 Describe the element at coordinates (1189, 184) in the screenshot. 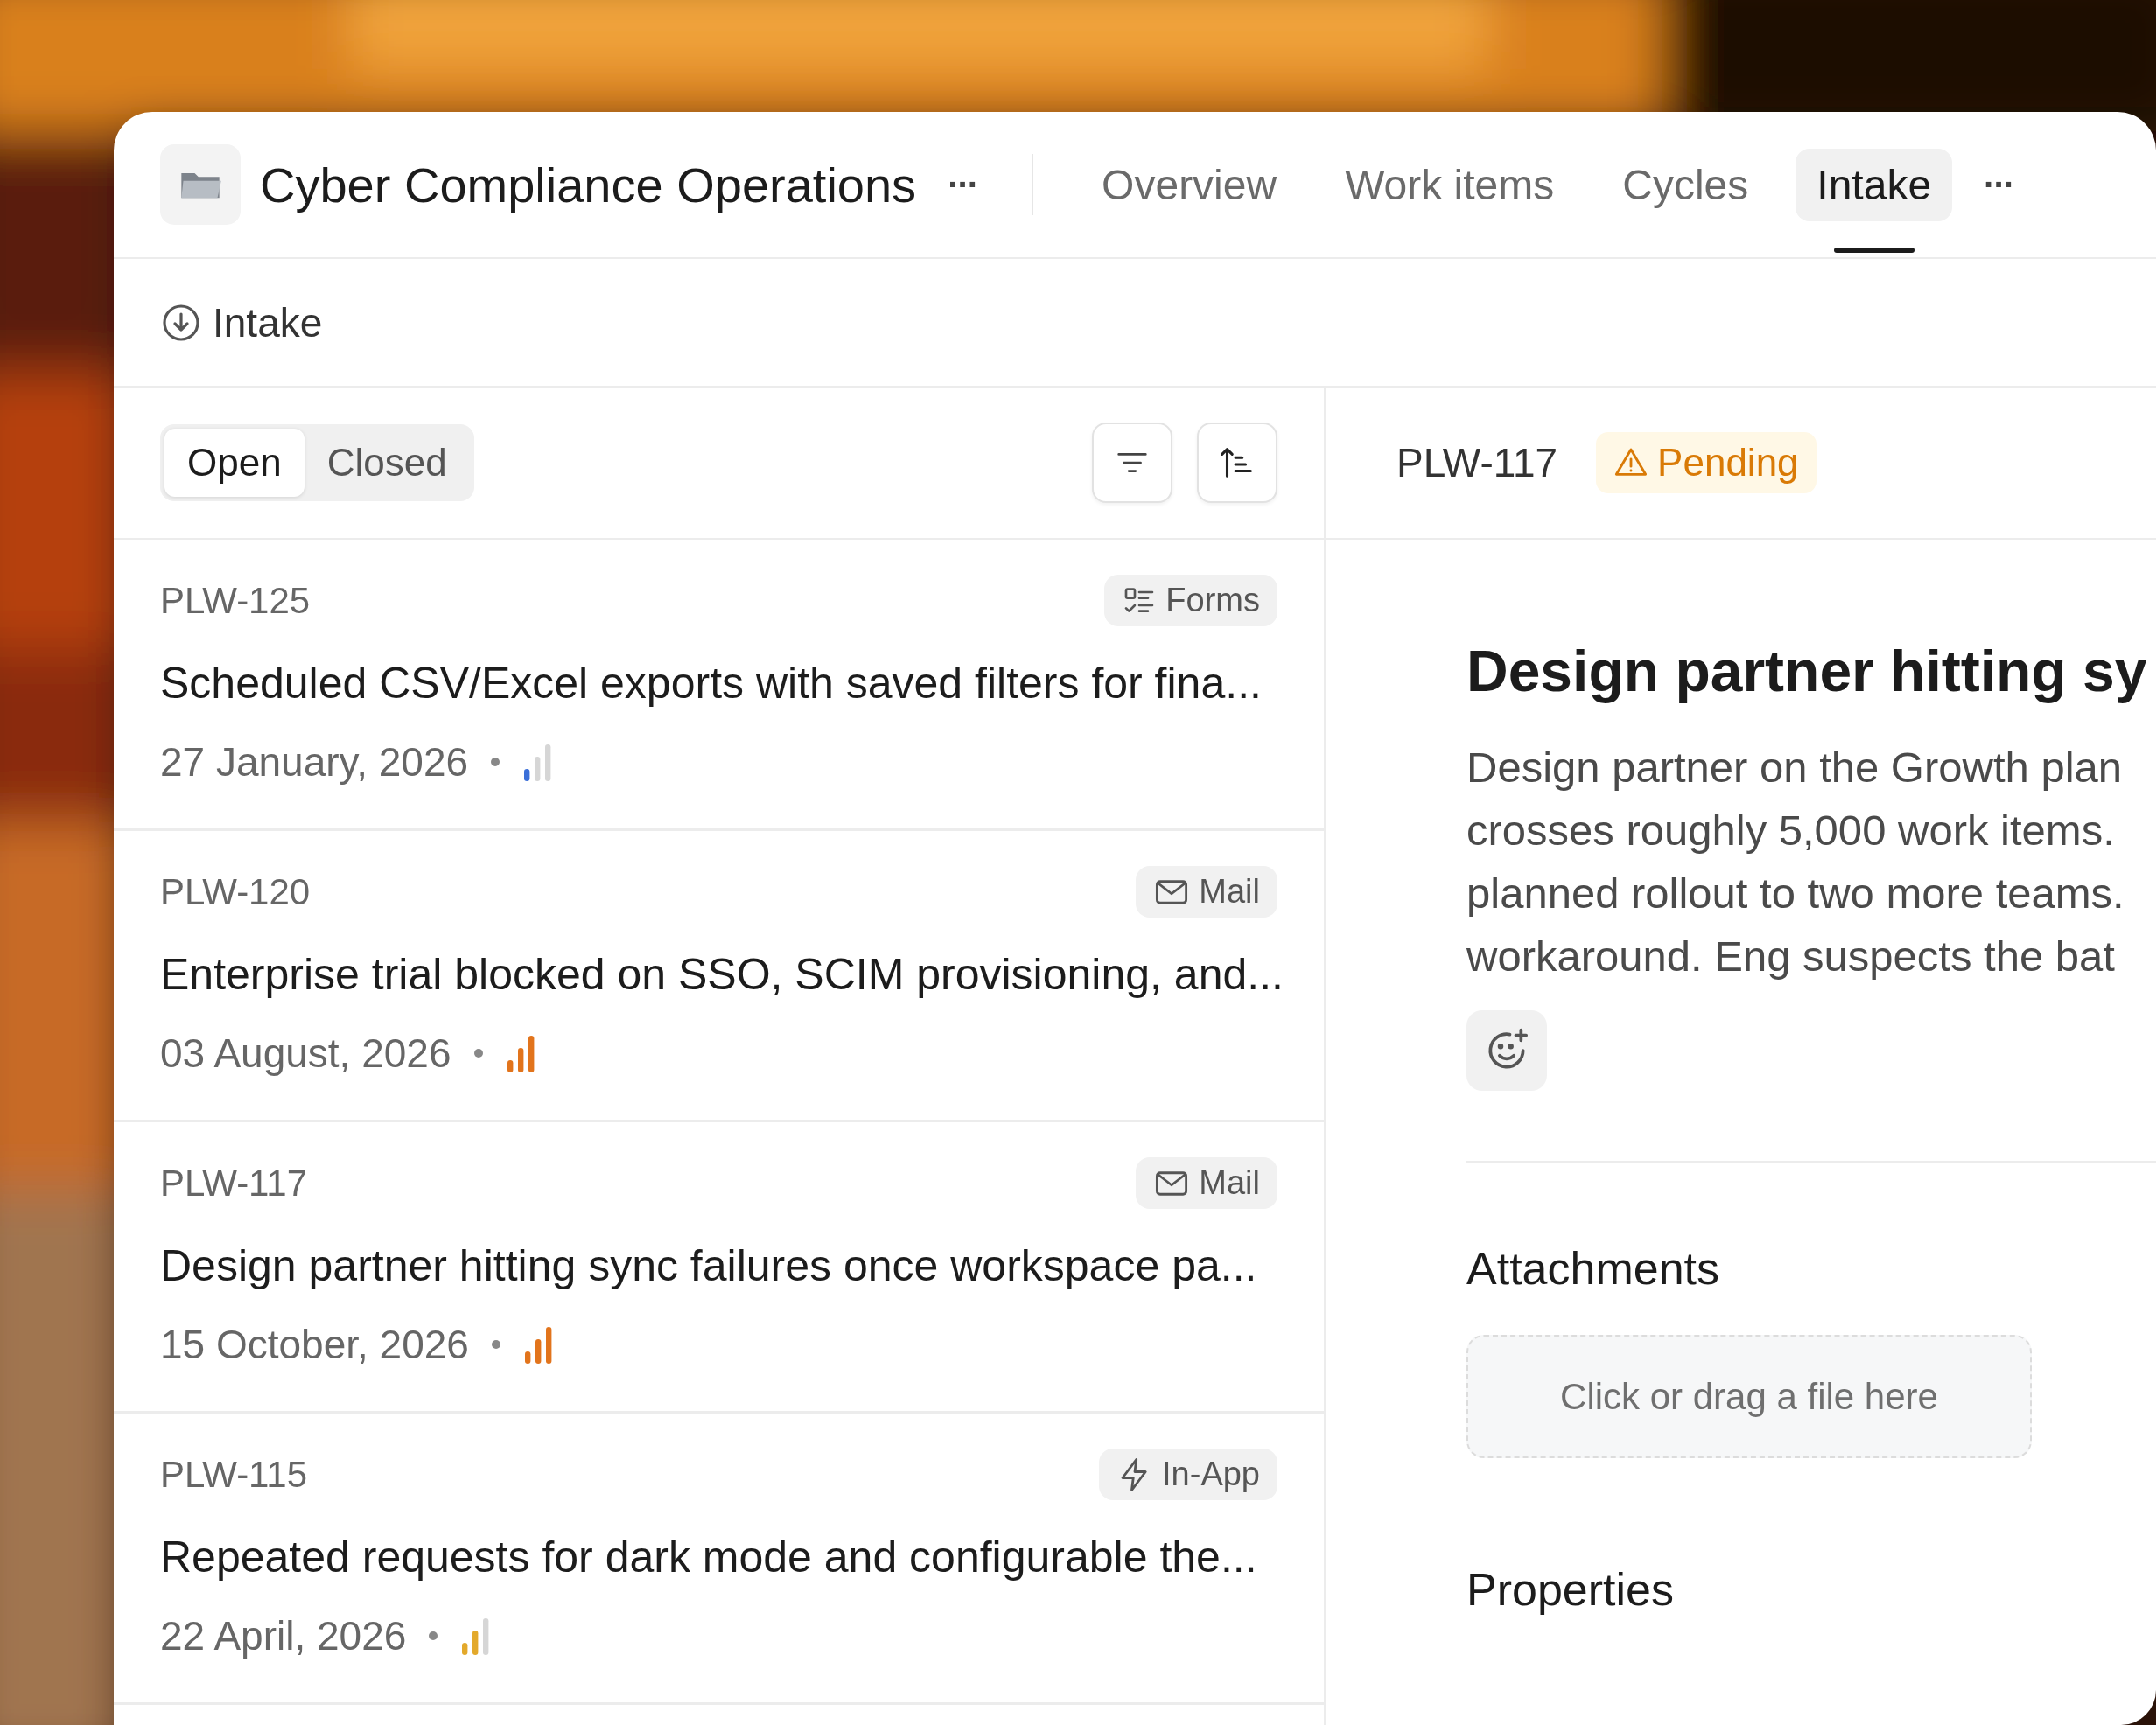

I see `nav-tab: Overview` at that location.